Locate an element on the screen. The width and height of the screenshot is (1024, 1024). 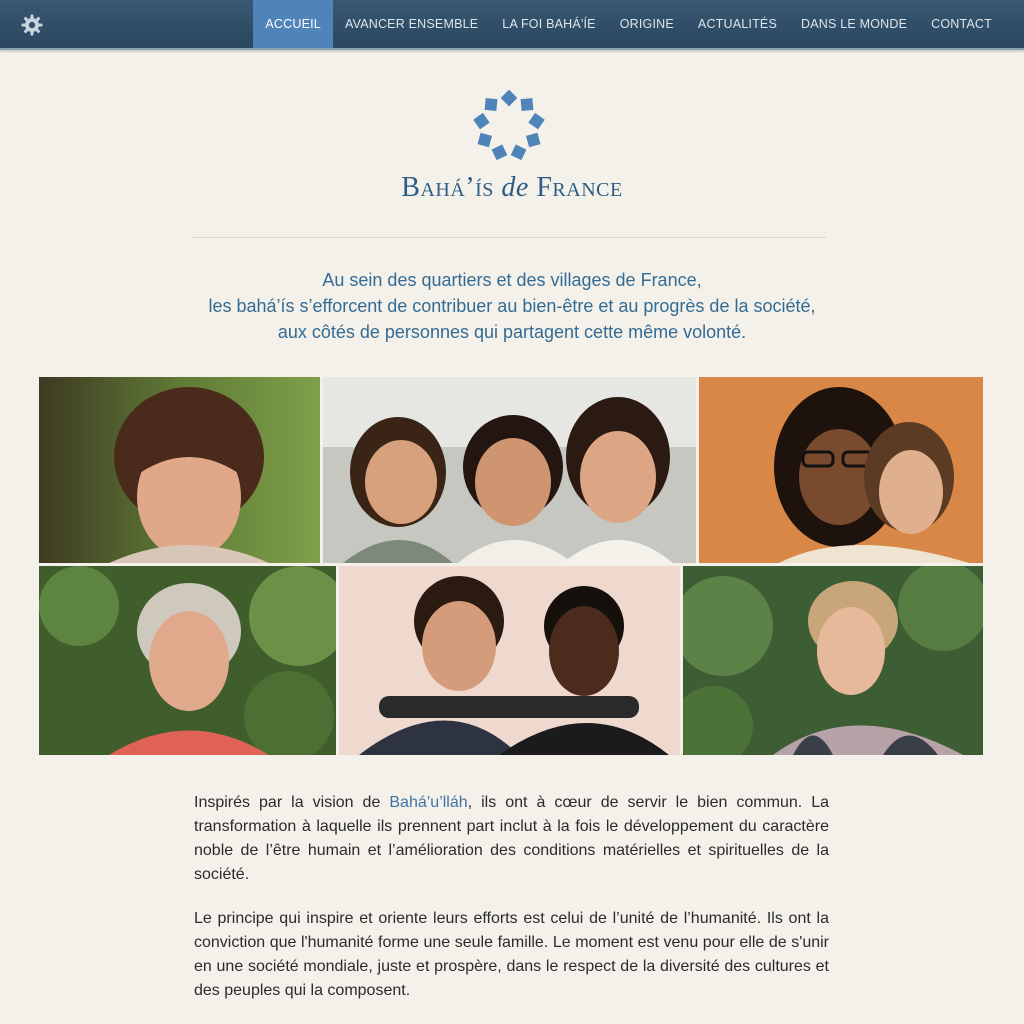
header-divider is located at coordinates (509, 237).